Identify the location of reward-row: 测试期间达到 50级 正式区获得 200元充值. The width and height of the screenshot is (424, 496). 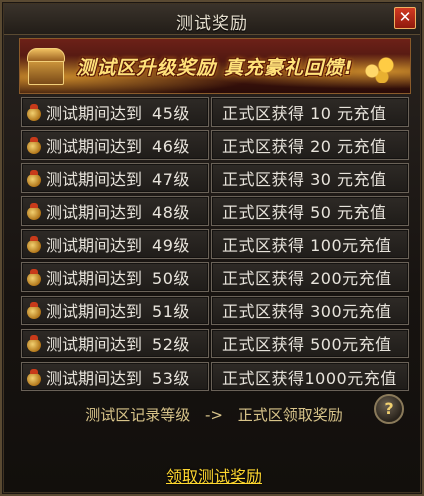
(215, 277).